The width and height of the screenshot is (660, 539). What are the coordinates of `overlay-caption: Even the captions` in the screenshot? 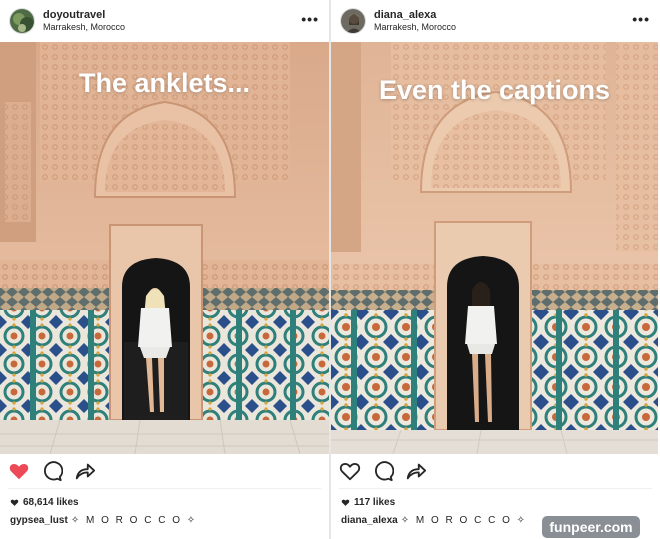 It's located at (494, 90).